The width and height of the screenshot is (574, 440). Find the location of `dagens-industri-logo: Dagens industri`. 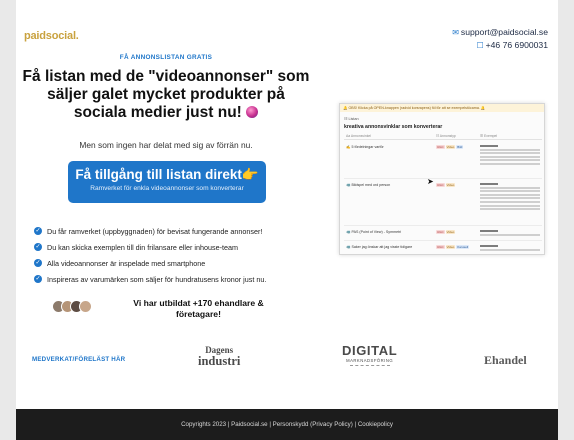

dagens-industri-logo: Dagens industri is located at coordinates (219, 356).